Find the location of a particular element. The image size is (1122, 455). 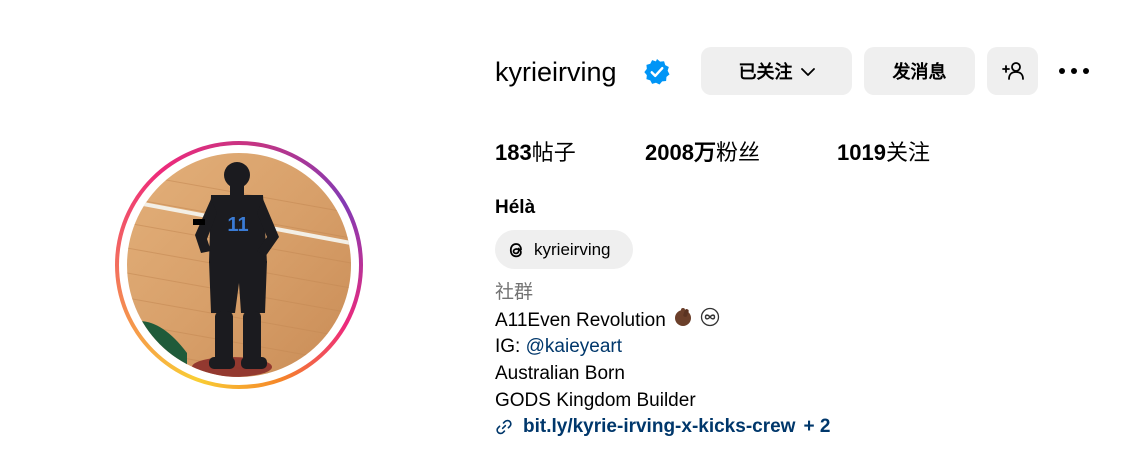

stat-following: 1019关注 is located at coordinates (883, 153).